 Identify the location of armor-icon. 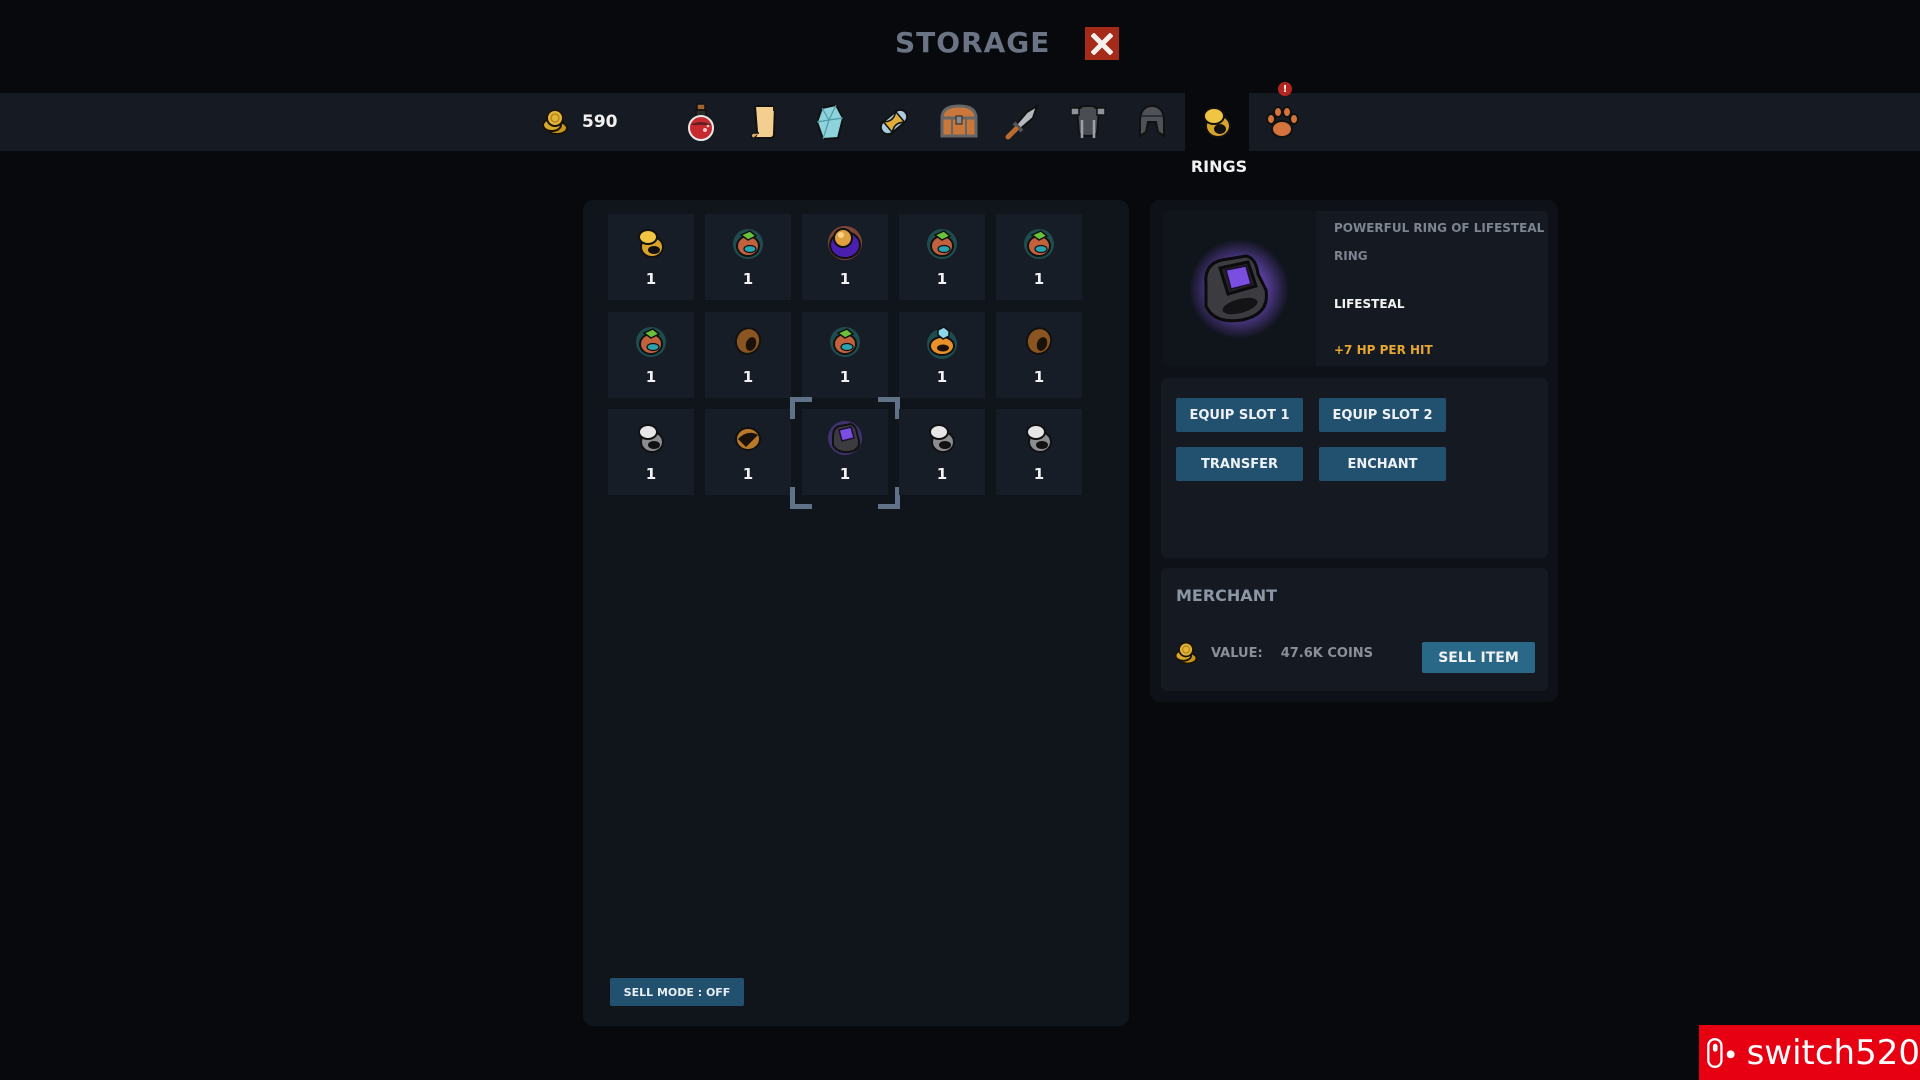
(1088, 121).